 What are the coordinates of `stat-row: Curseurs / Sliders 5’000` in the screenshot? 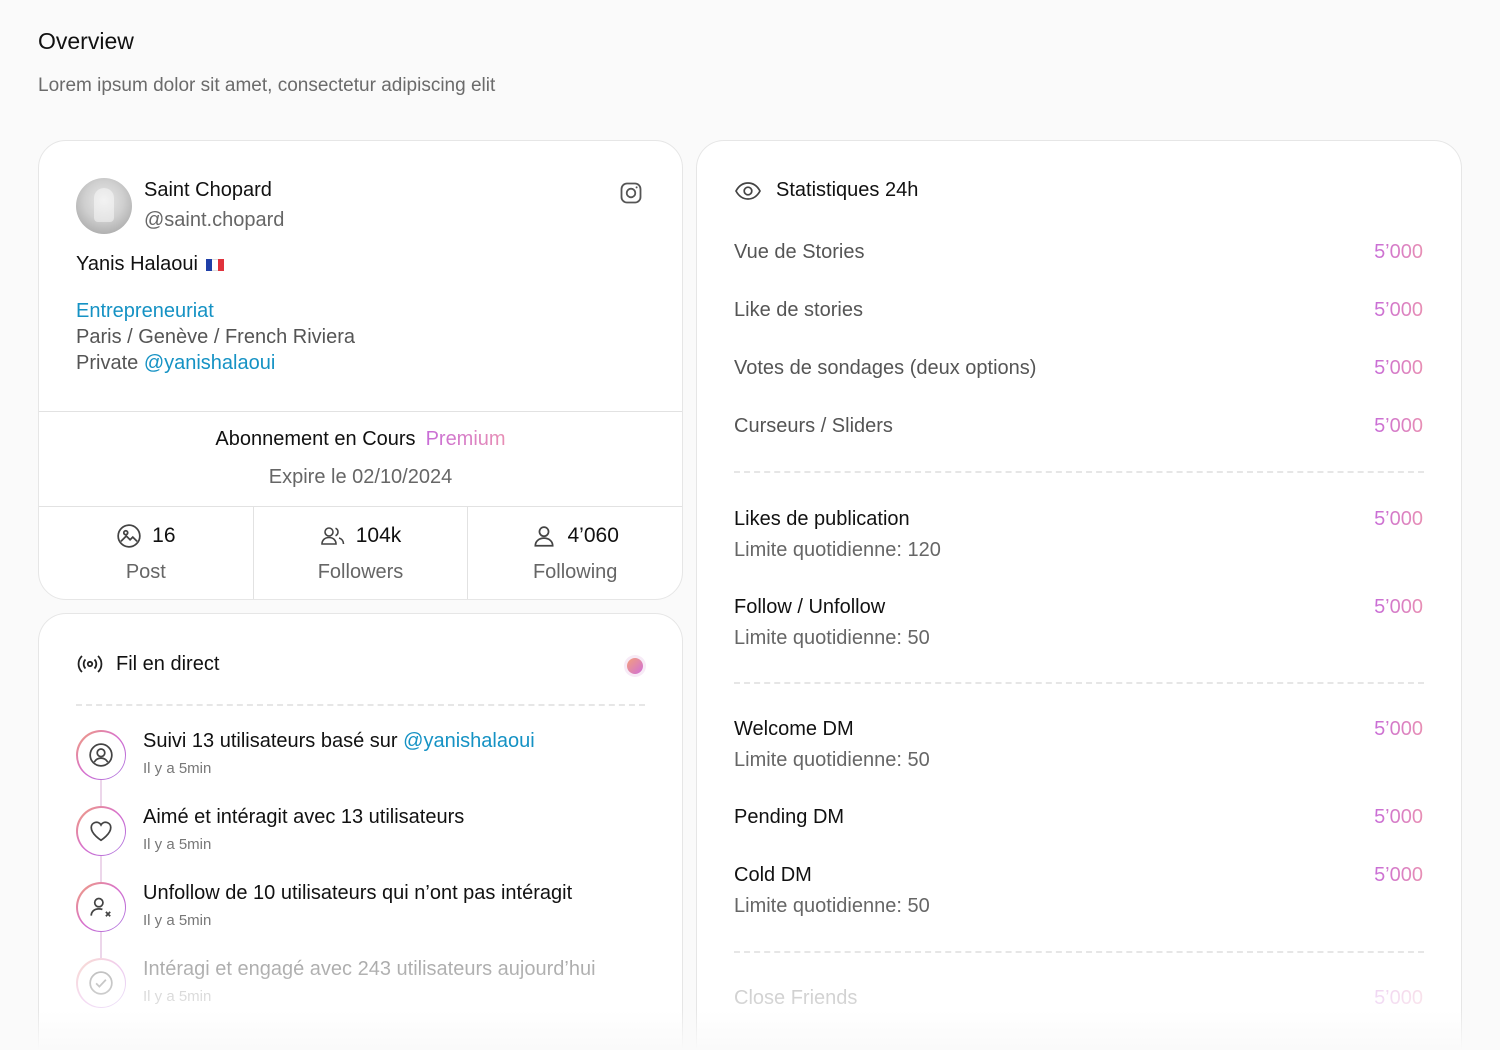 It's located at (1078, 426).